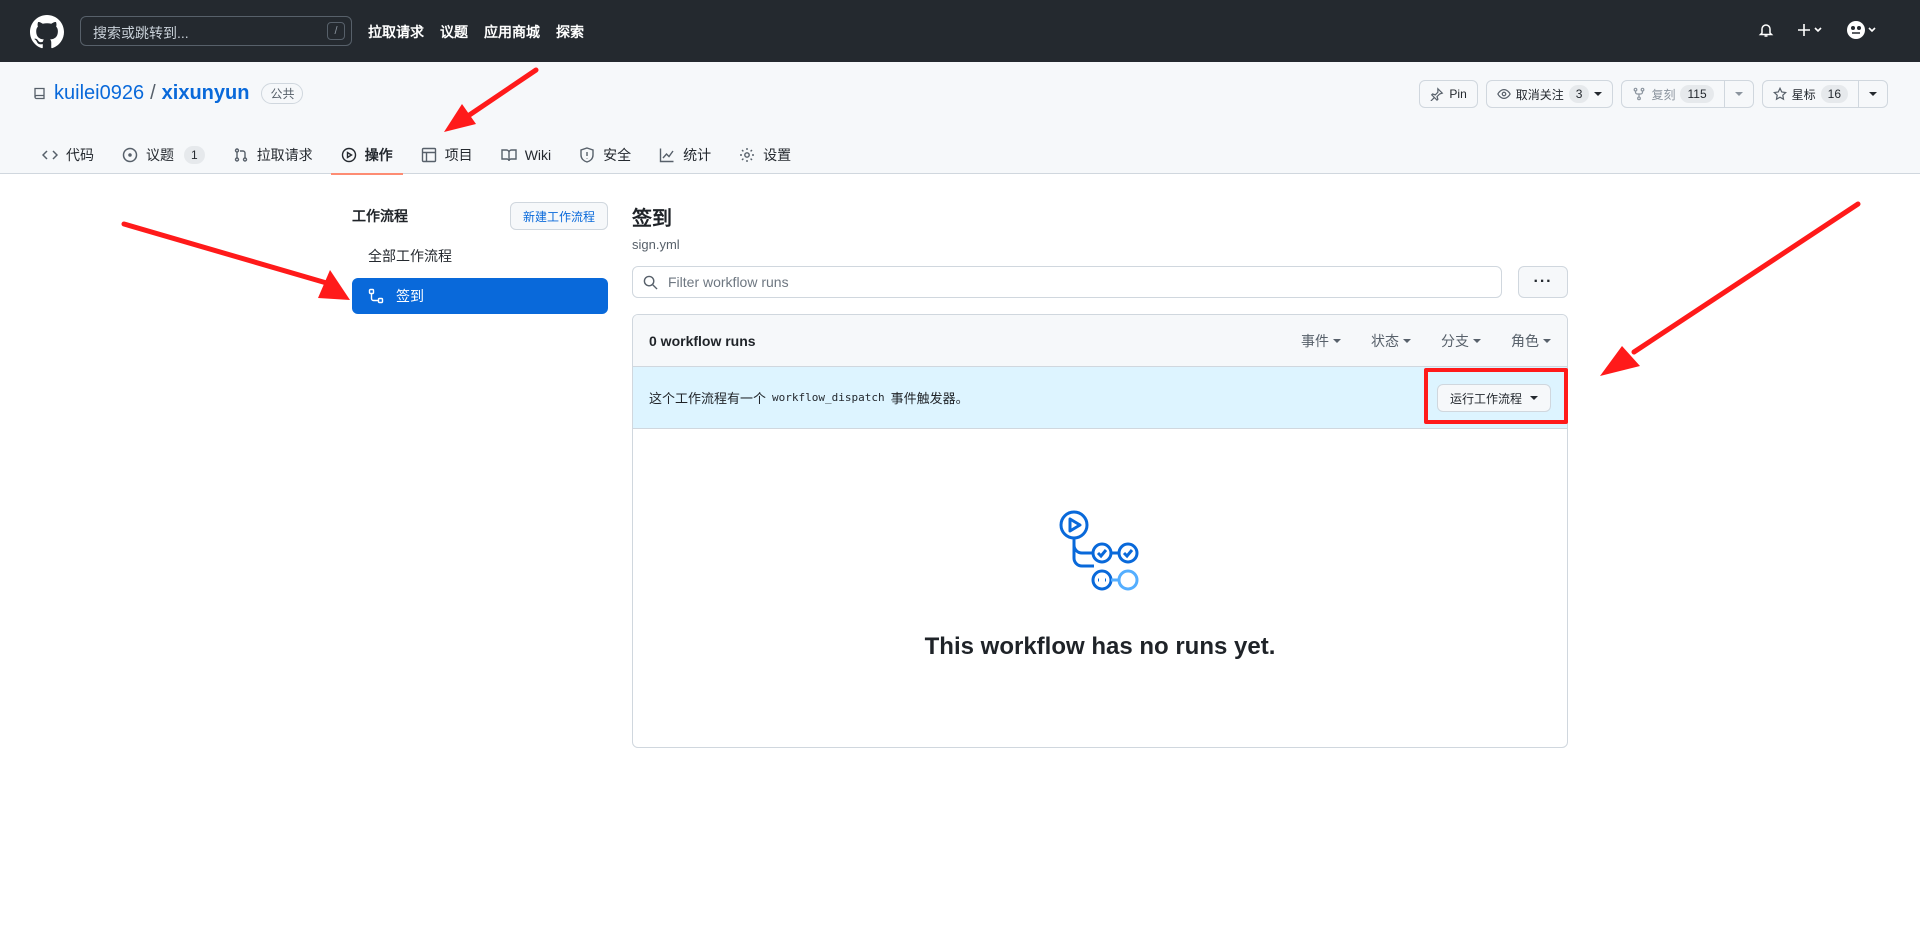 The width and height of the screenshot is (1920, 929). I want to click on issue-icon, so click(130, 155).